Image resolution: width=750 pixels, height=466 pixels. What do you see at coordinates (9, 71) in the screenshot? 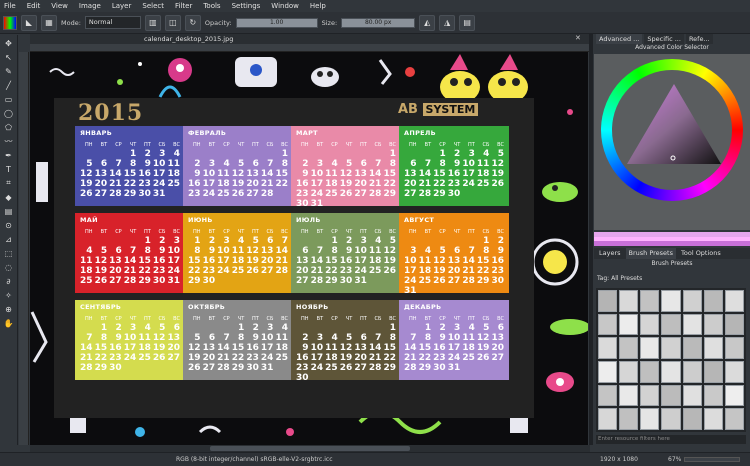
I see `brush-icon: ✎` at bounding box center [9, 71].